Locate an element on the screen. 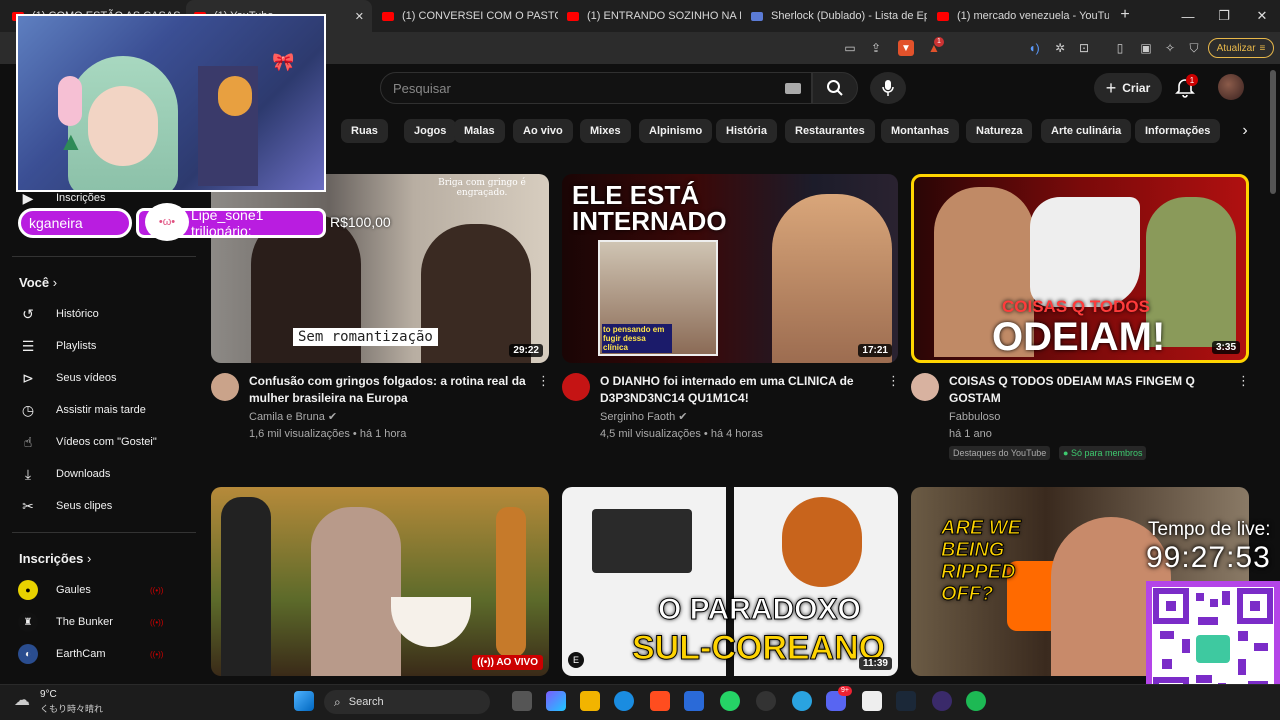  wallet-icon: ▣ is located at coordinates (1146, 48).